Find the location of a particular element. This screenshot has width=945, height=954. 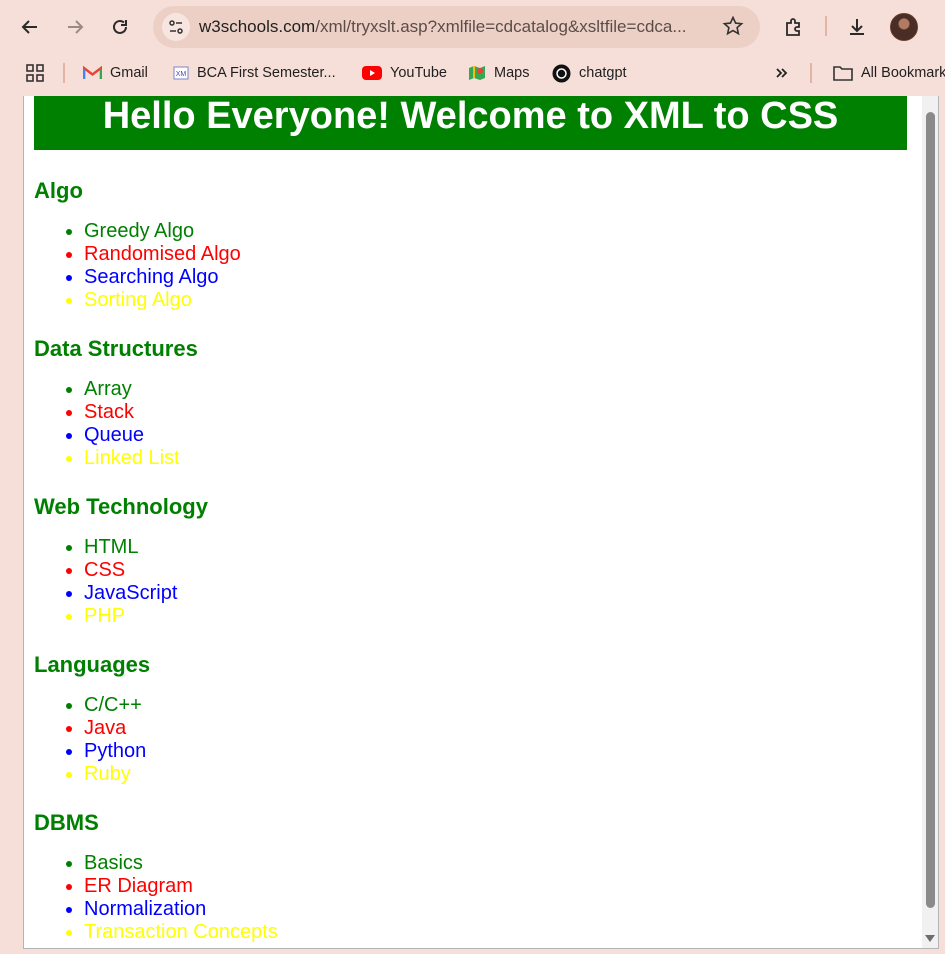

item-text: Array is located at coordinates (108, 389).